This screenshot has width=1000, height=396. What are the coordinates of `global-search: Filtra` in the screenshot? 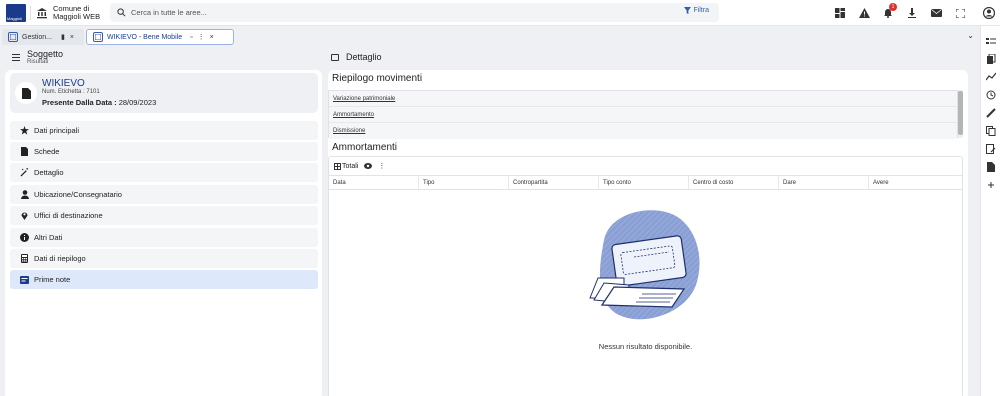 It's located at (414, 12).